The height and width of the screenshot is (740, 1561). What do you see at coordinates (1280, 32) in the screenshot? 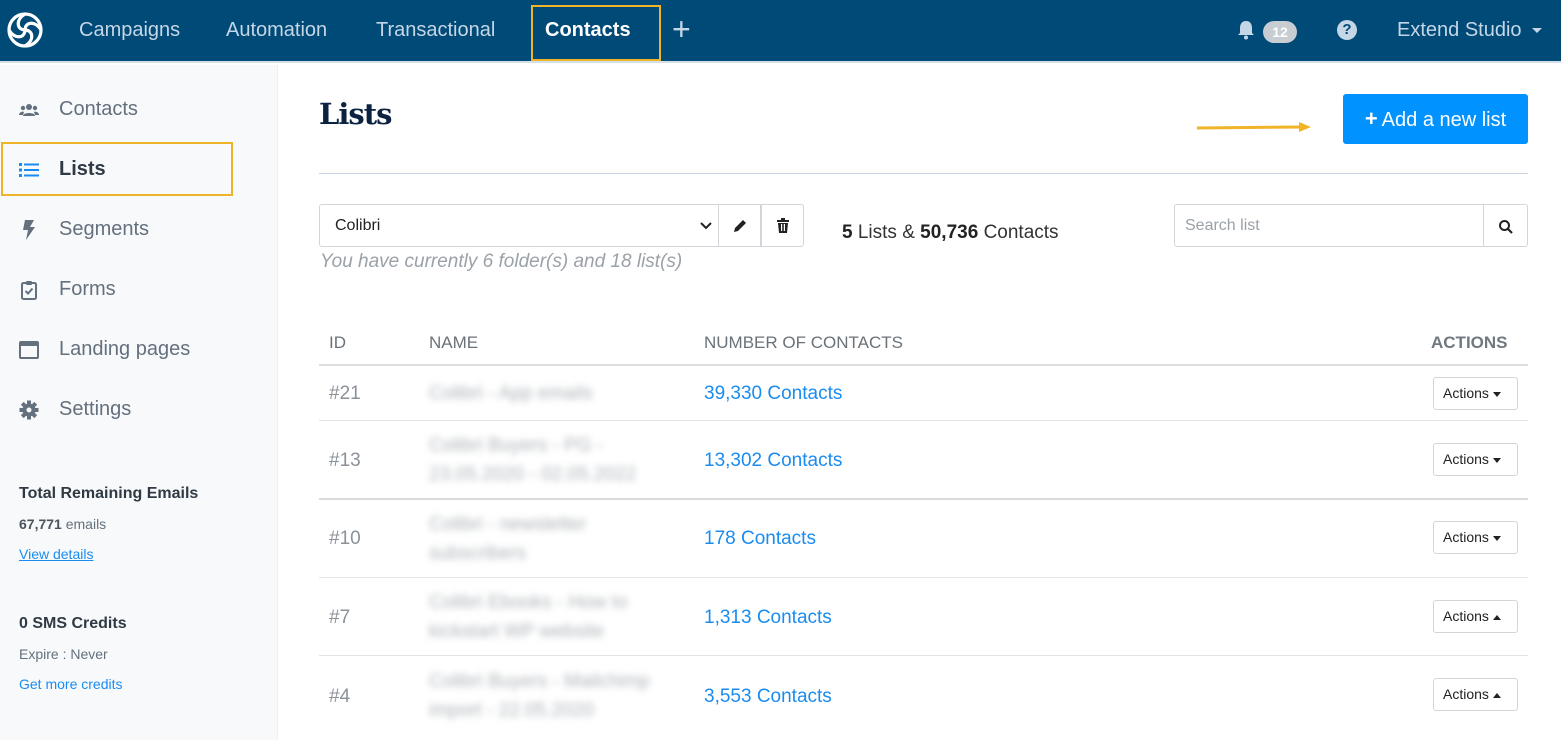
I see `notification-count-badge: 12` at bounding box center [1280, 32].